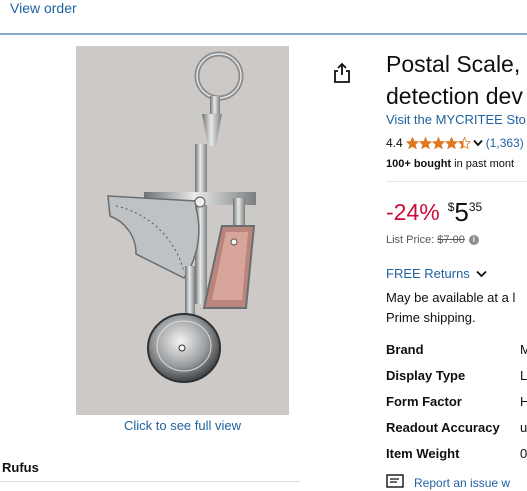 This screenshot has height=491, width=527. What do you see at coordinates (410, 240) in the screenshot?
I see `list-price-label: List Price:` at bounding box center [410, 240].